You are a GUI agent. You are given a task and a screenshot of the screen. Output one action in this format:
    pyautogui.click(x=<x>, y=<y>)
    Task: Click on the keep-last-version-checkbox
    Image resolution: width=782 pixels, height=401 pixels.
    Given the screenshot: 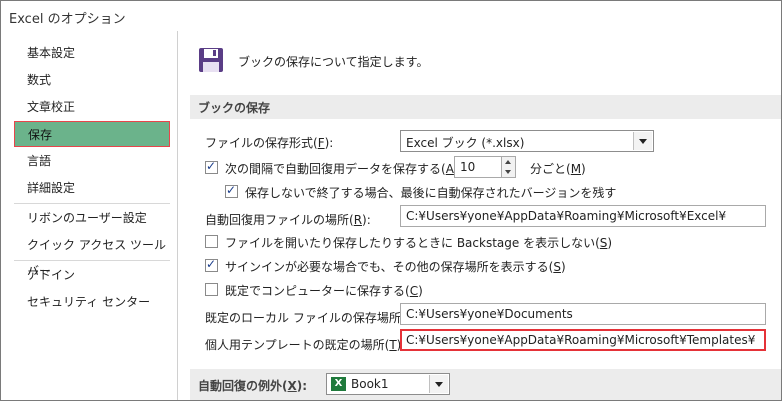 What is the action you would take?
    pyautogui.click(x=231, y=190)
    